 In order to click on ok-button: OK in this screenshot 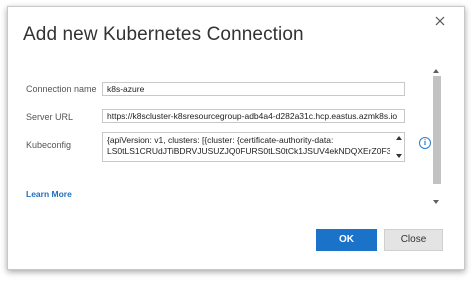, I will do `click(346, 240)`.